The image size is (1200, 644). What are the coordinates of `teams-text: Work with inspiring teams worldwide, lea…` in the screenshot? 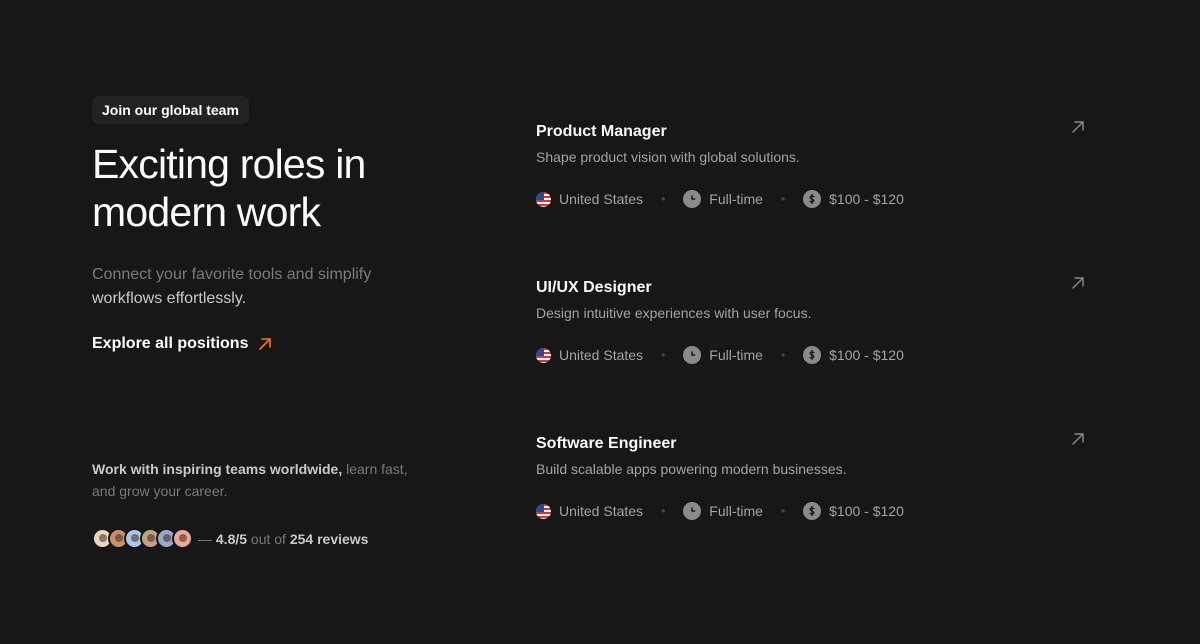 It's located at (257, 480).